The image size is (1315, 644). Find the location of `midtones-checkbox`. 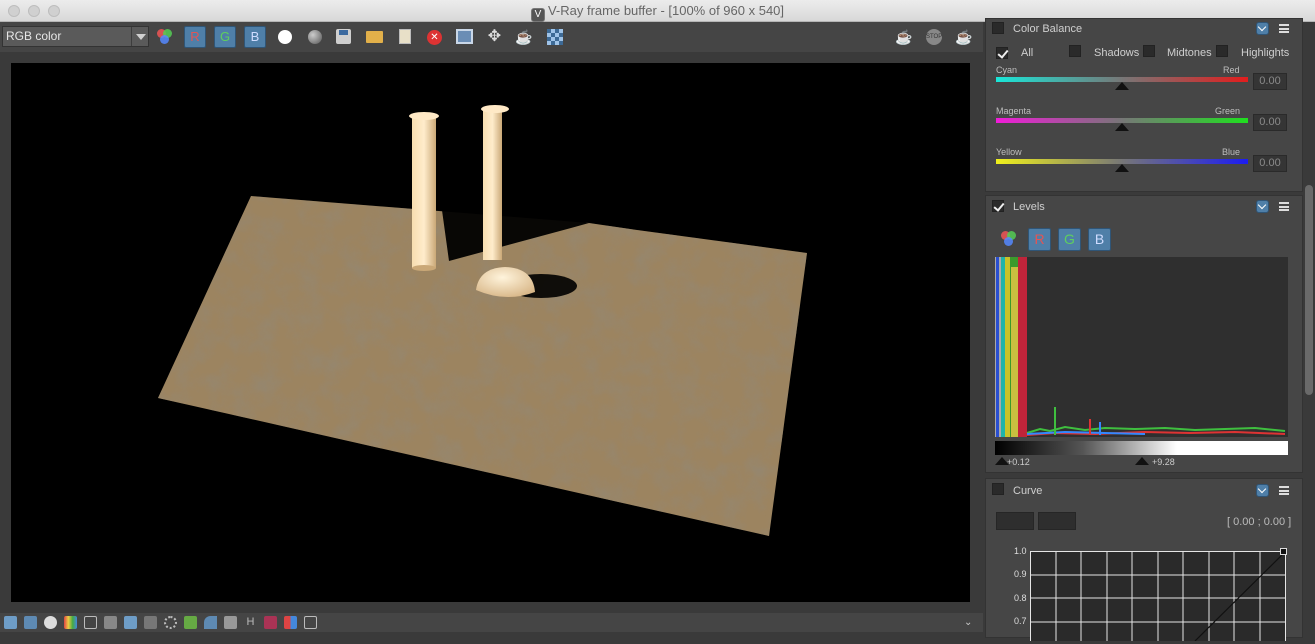

midtones-checkbox is located at coordinates (1149, 51).